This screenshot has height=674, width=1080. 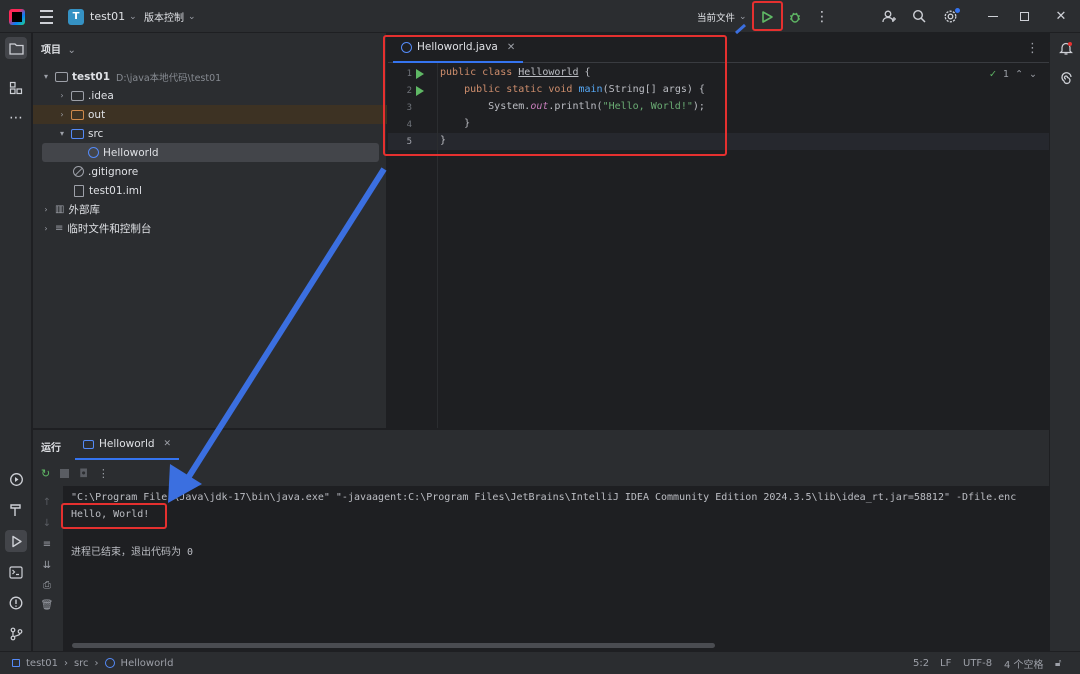 I want to click on code-with-me-button, so click(x=889, y=16).